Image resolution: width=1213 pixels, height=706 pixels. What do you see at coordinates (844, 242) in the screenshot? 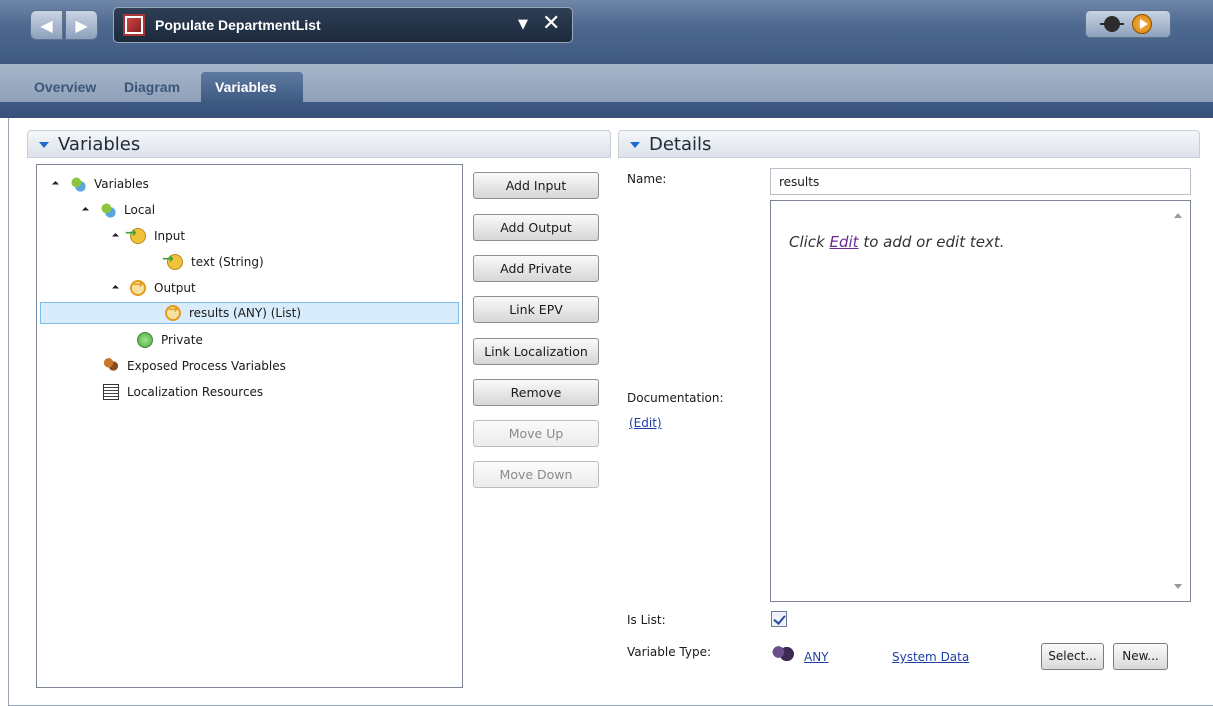
I see `doc-edit-link: Edit` at bounding box center [844, 242].